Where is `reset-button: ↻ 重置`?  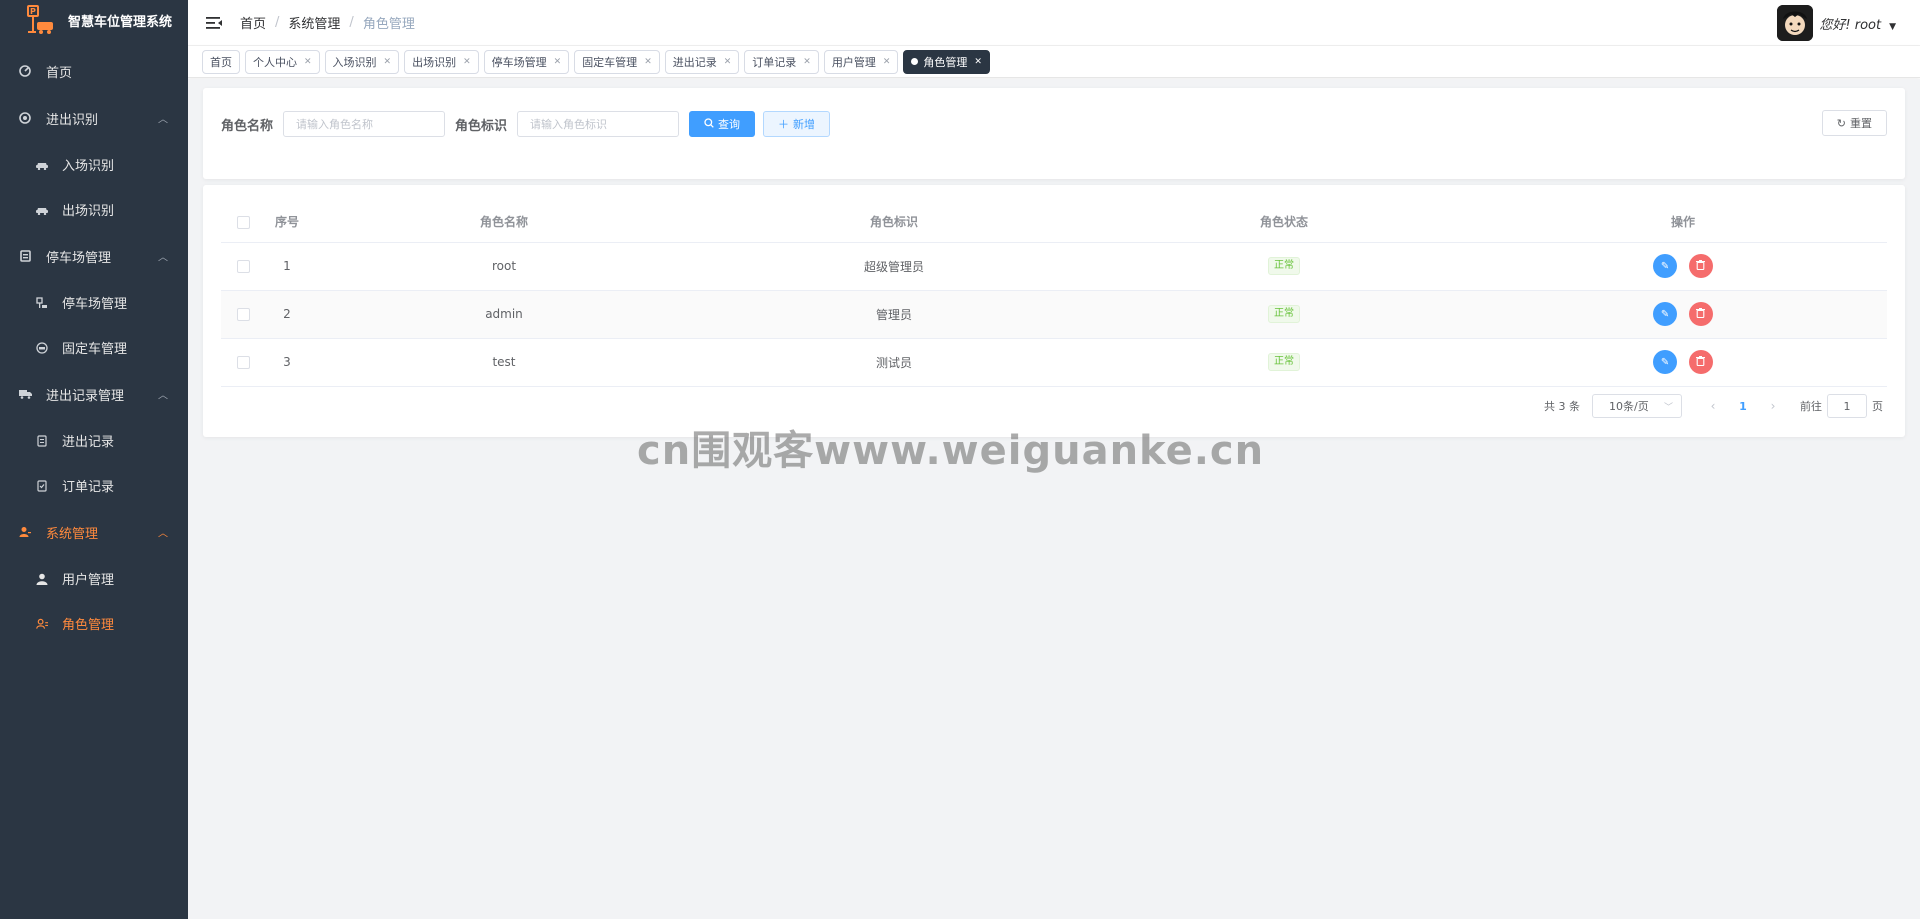 reset-button: ↻ 重置 is located at coordinates (1854, 123).